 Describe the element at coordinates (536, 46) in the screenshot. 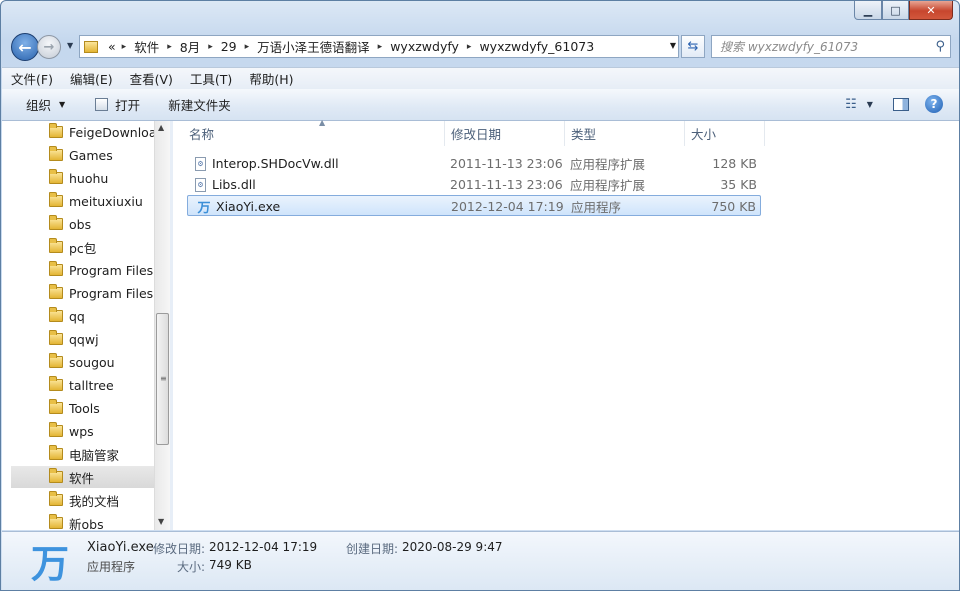

I see `breadcrumb-item: wyxzwdyfy_61073` at that location.